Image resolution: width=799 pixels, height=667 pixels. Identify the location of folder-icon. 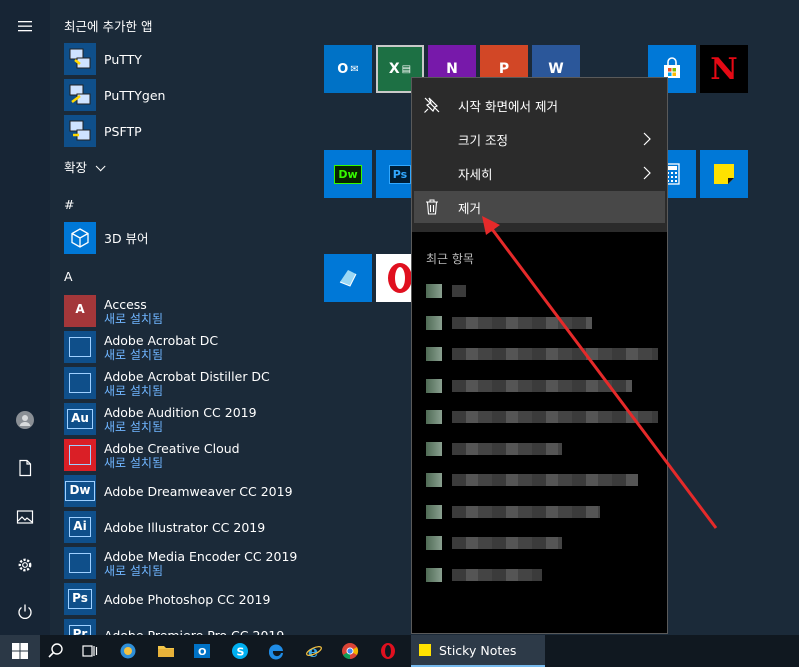
(166, 651).